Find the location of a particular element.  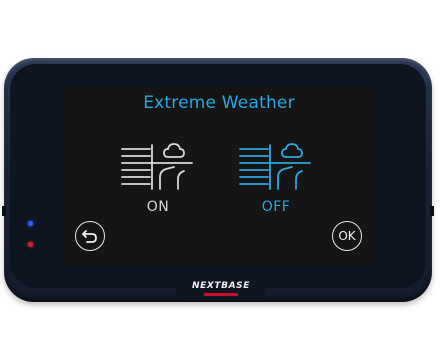

side-button-left is located at coordinates (4, 211).